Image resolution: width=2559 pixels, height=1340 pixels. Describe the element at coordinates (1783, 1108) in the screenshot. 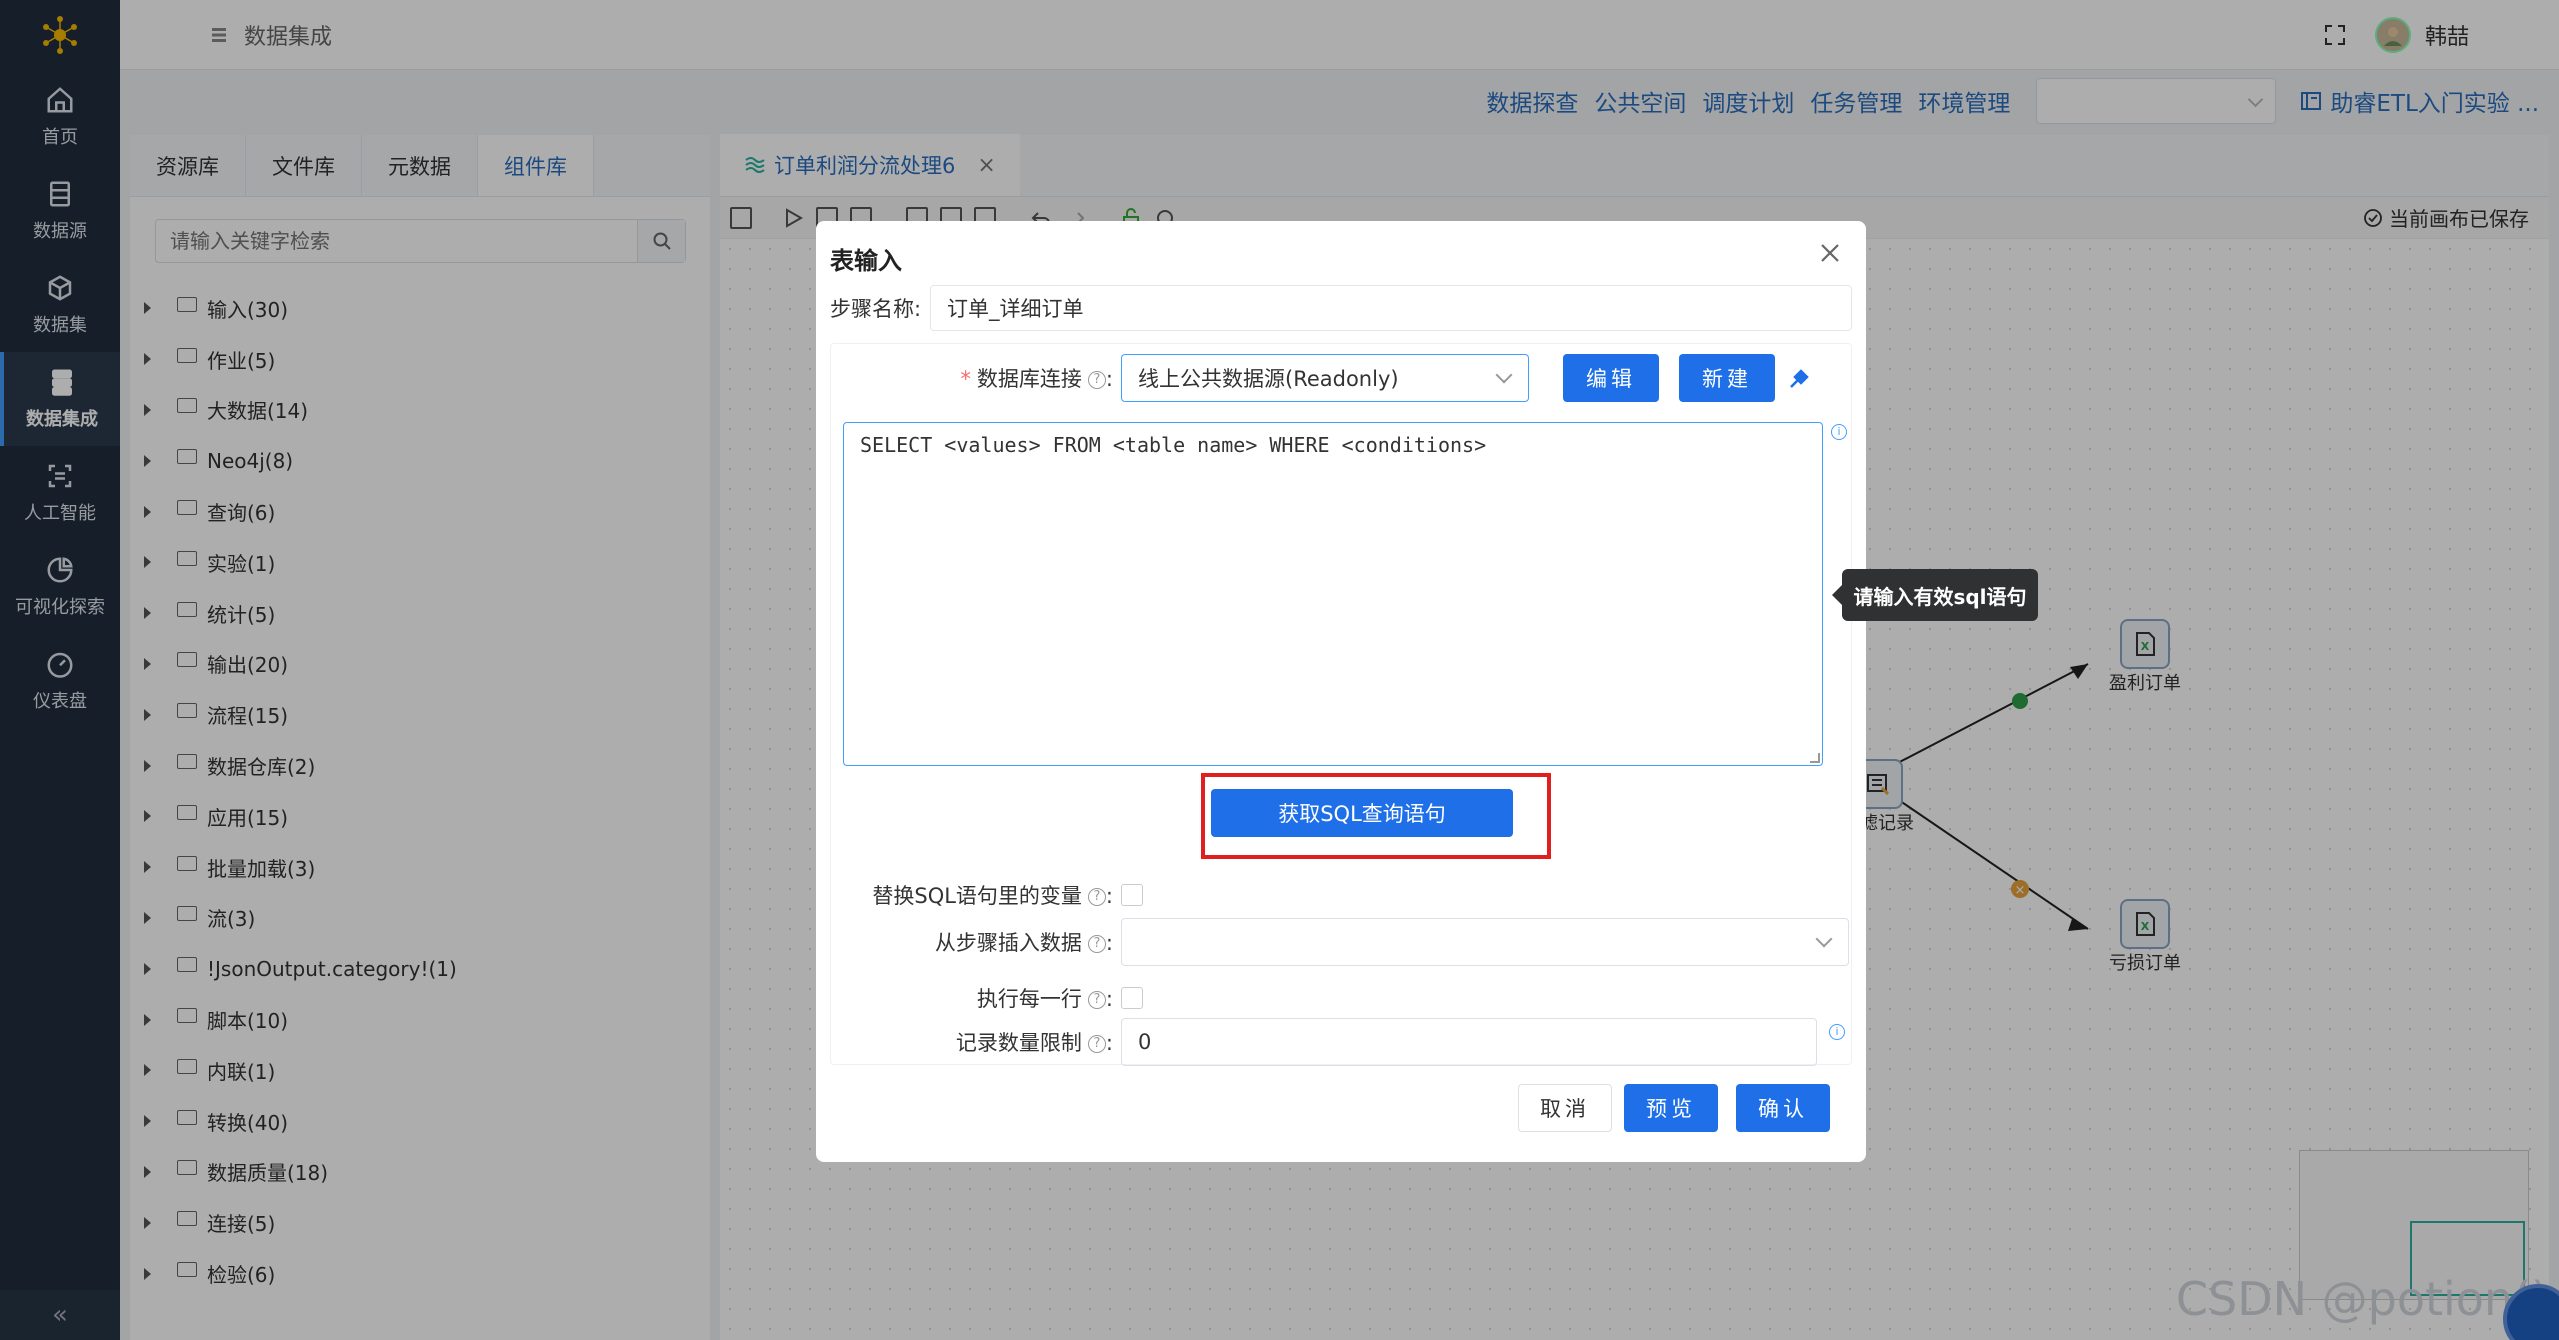

I see `confirm-button: 确认` at that location.